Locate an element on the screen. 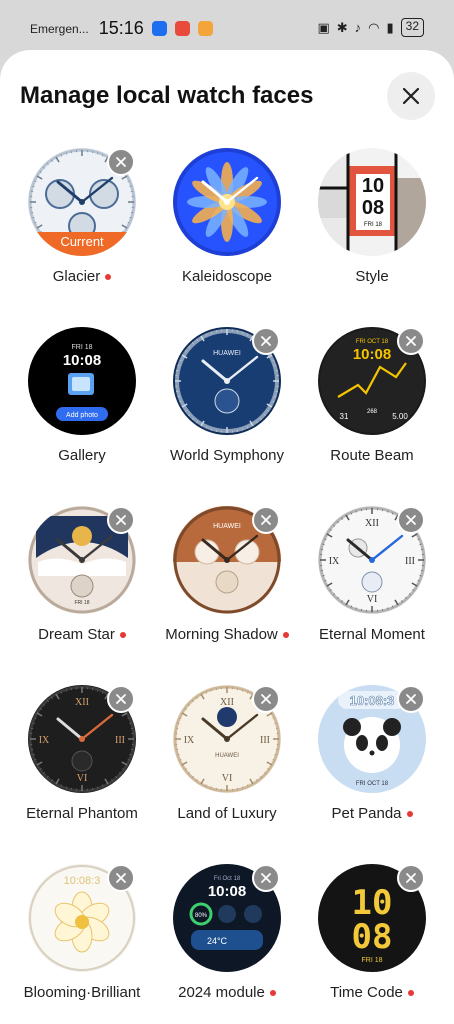 The width and height of the screenshot is (454, 1024). watch-face-item: FRI 18 Dream Star is located at coordinates (82, 595).